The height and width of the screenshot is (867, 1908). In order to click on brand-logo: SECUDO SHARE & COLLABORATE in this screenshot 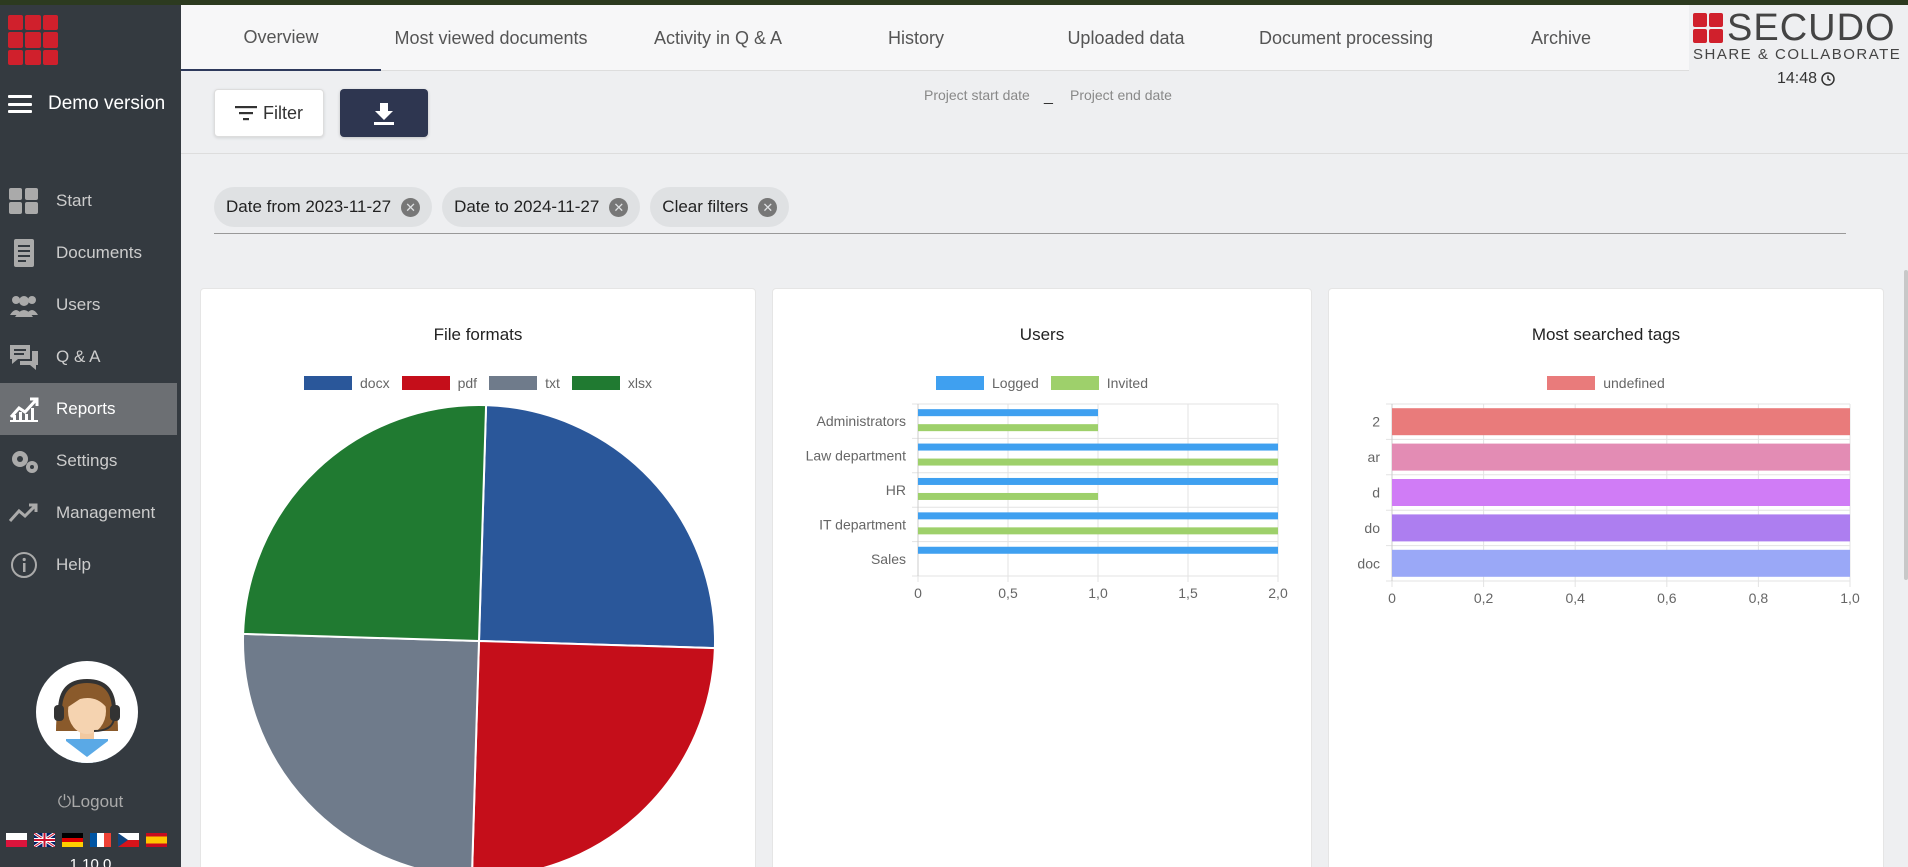, I will do `click(1799, 35)`.